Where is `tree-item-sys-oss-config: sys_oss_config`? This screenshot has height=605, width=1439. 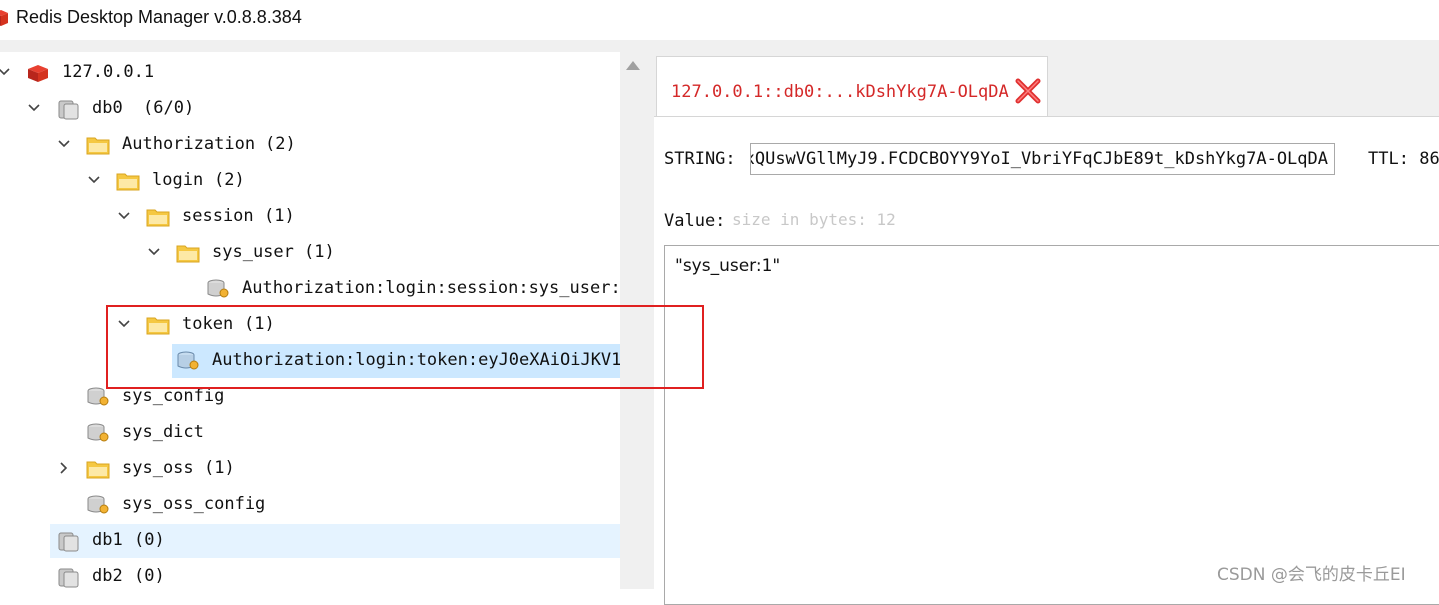 tree-item-sys-oss-config: sys_oss_config is located at coordinates (310, 505).